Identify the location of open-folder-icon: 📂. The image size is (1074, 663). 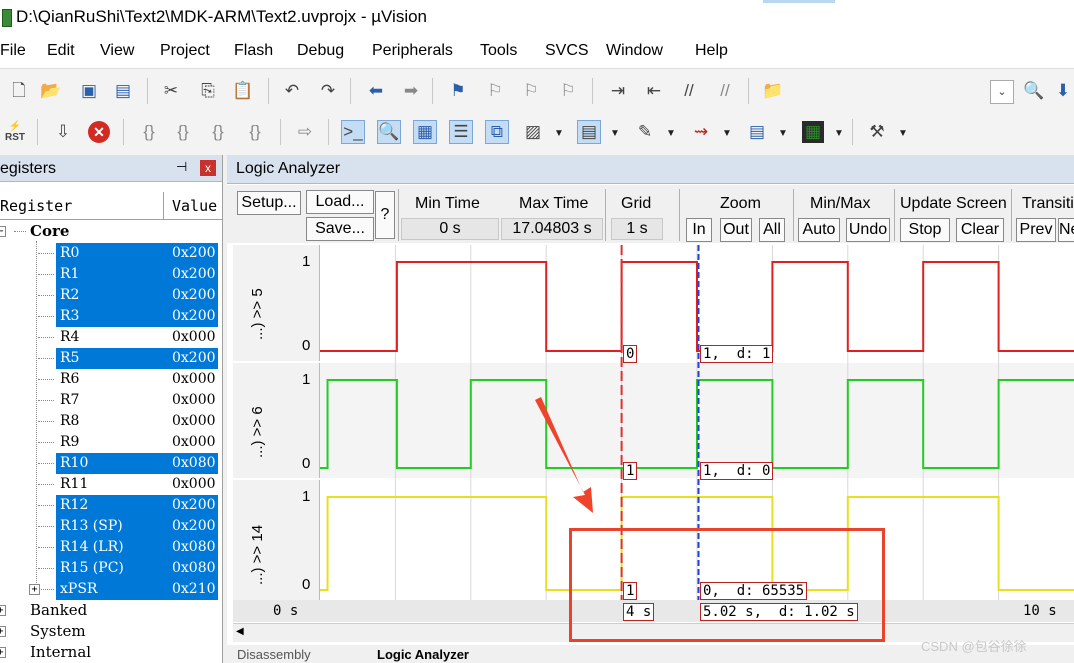
(51, 91).